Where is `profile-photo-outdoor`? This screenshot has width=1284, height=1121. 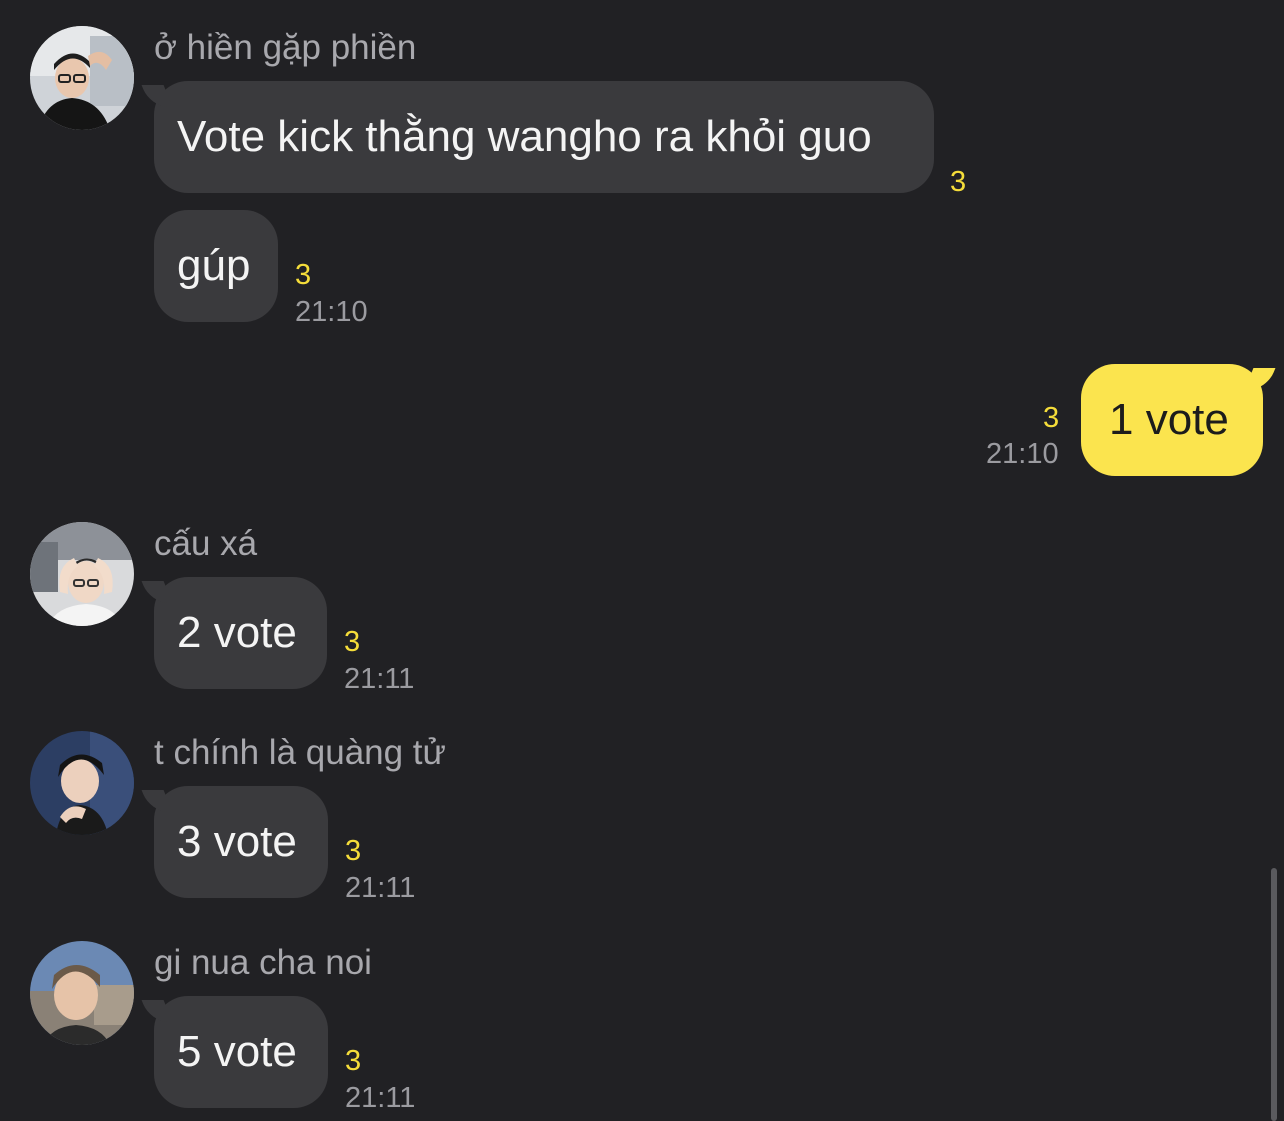 profile-photo-outdoor is located at coordinates (82, 993).